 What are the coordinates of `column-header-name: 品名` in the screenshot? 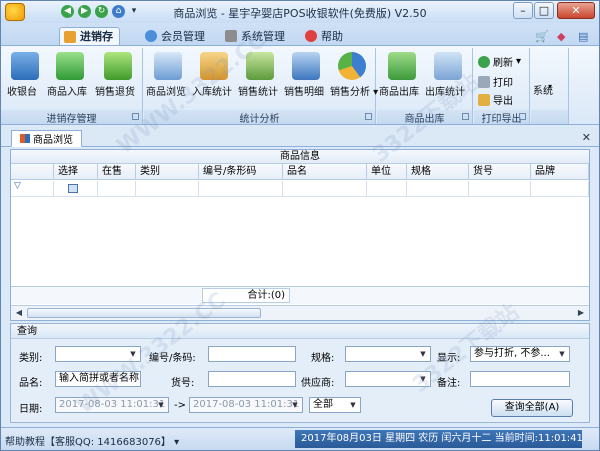 It's located at (325, 172).